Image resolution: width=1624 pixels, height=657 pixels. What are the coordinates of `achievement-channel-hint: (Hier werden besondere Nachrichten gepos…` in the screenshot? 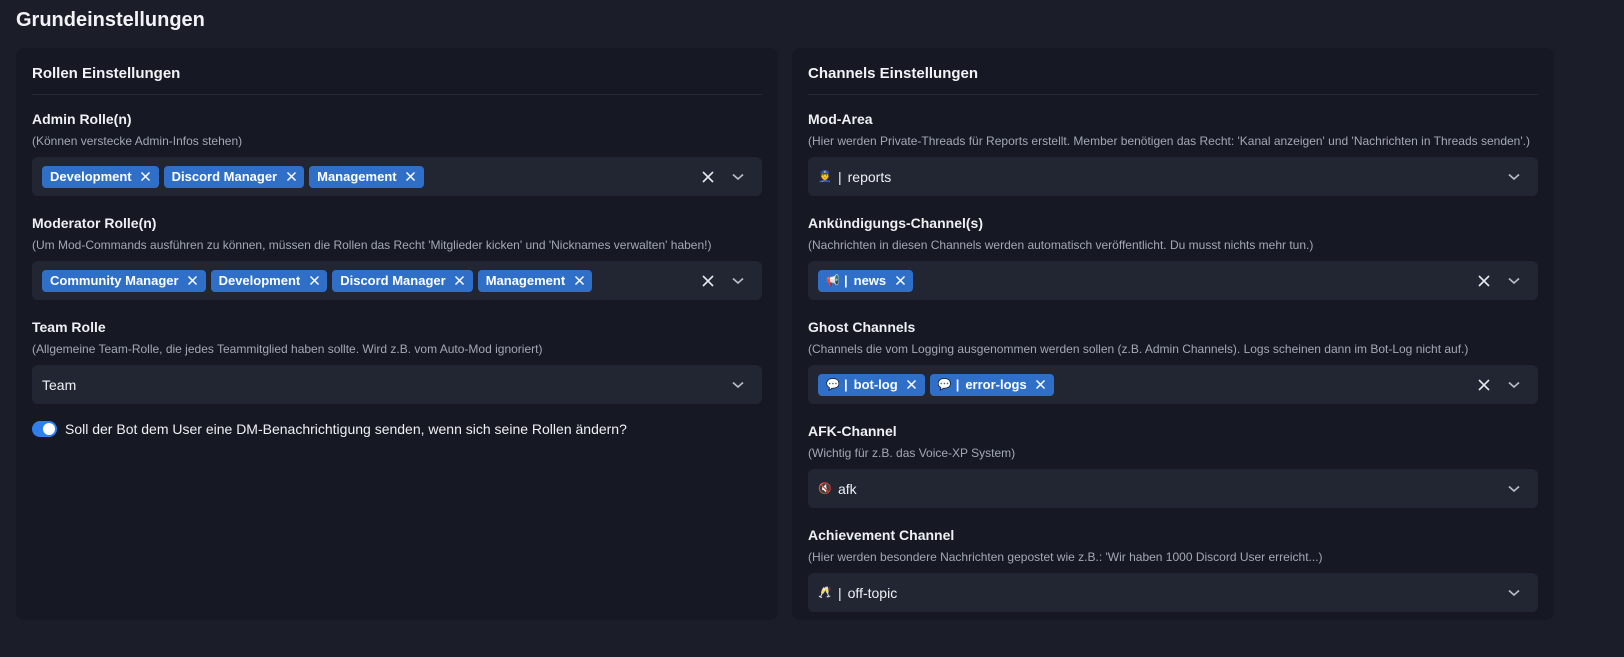 It's located at (1065, 557).